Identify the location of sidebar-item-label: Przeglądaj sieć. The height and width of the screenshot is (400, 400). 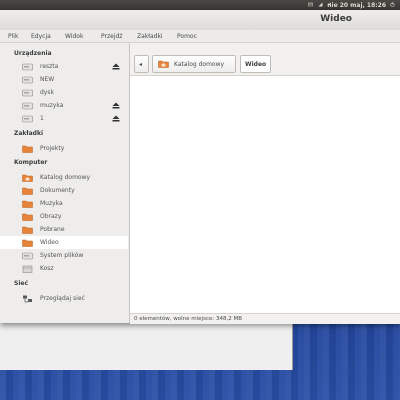
(62, 298).